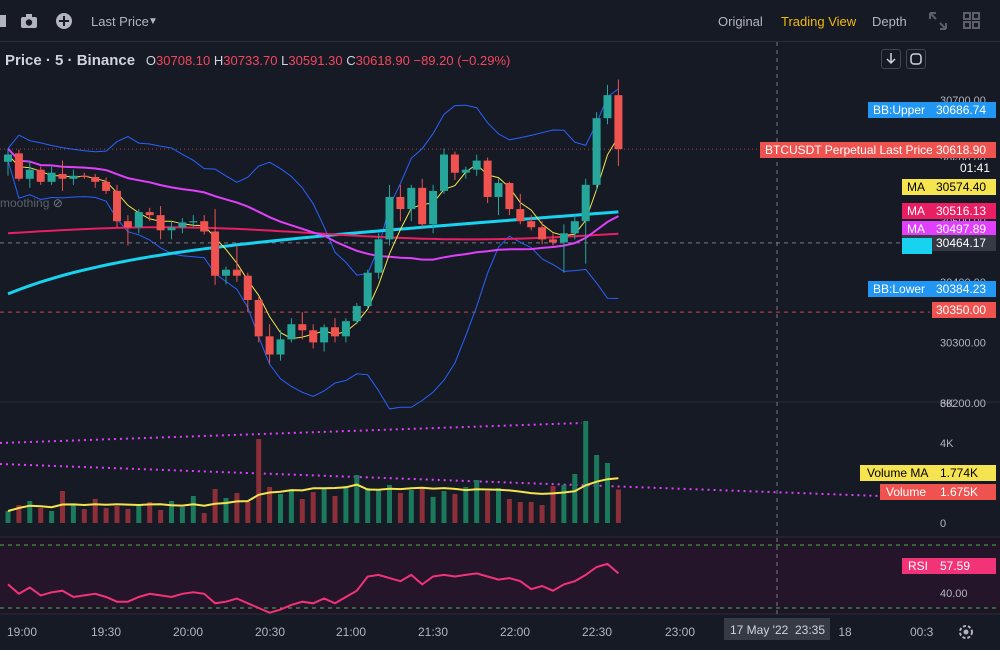 The width and height of the screenshot is (1000, 650). I want to click on hide-eye-icon: ⊘, so click(58, 203).